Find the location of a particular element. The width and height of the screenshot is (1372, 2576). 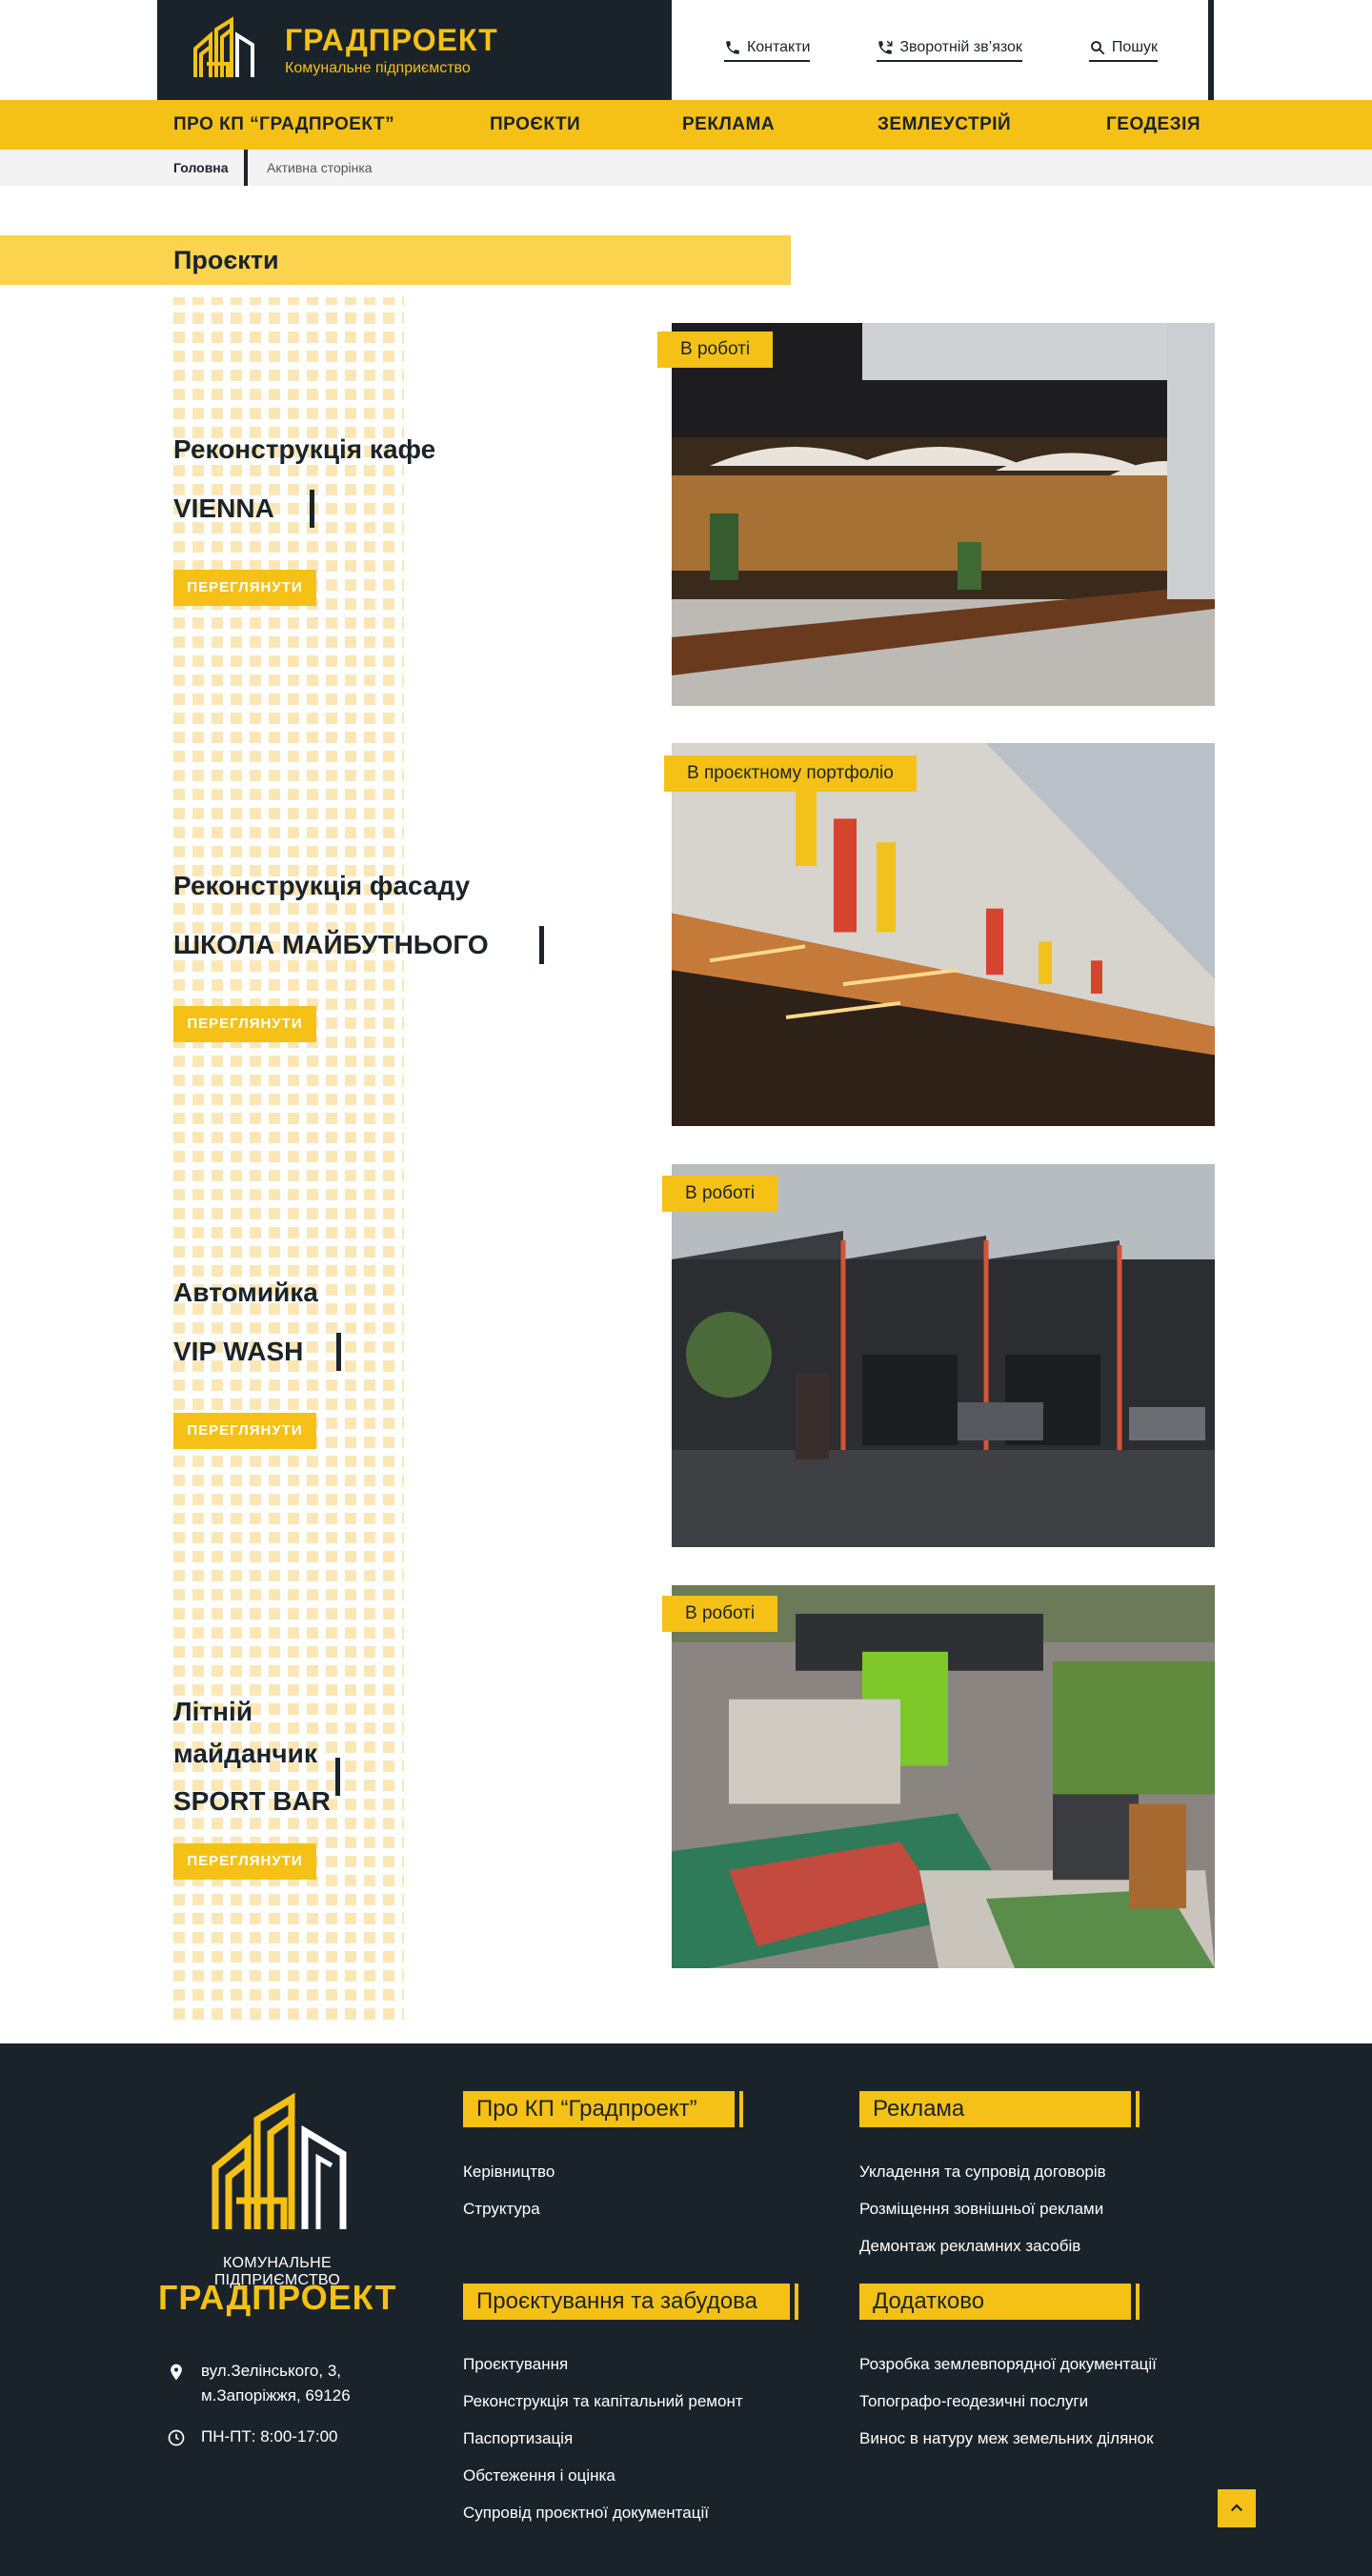

project-photo-vienna is located at coordinates (943, 514).